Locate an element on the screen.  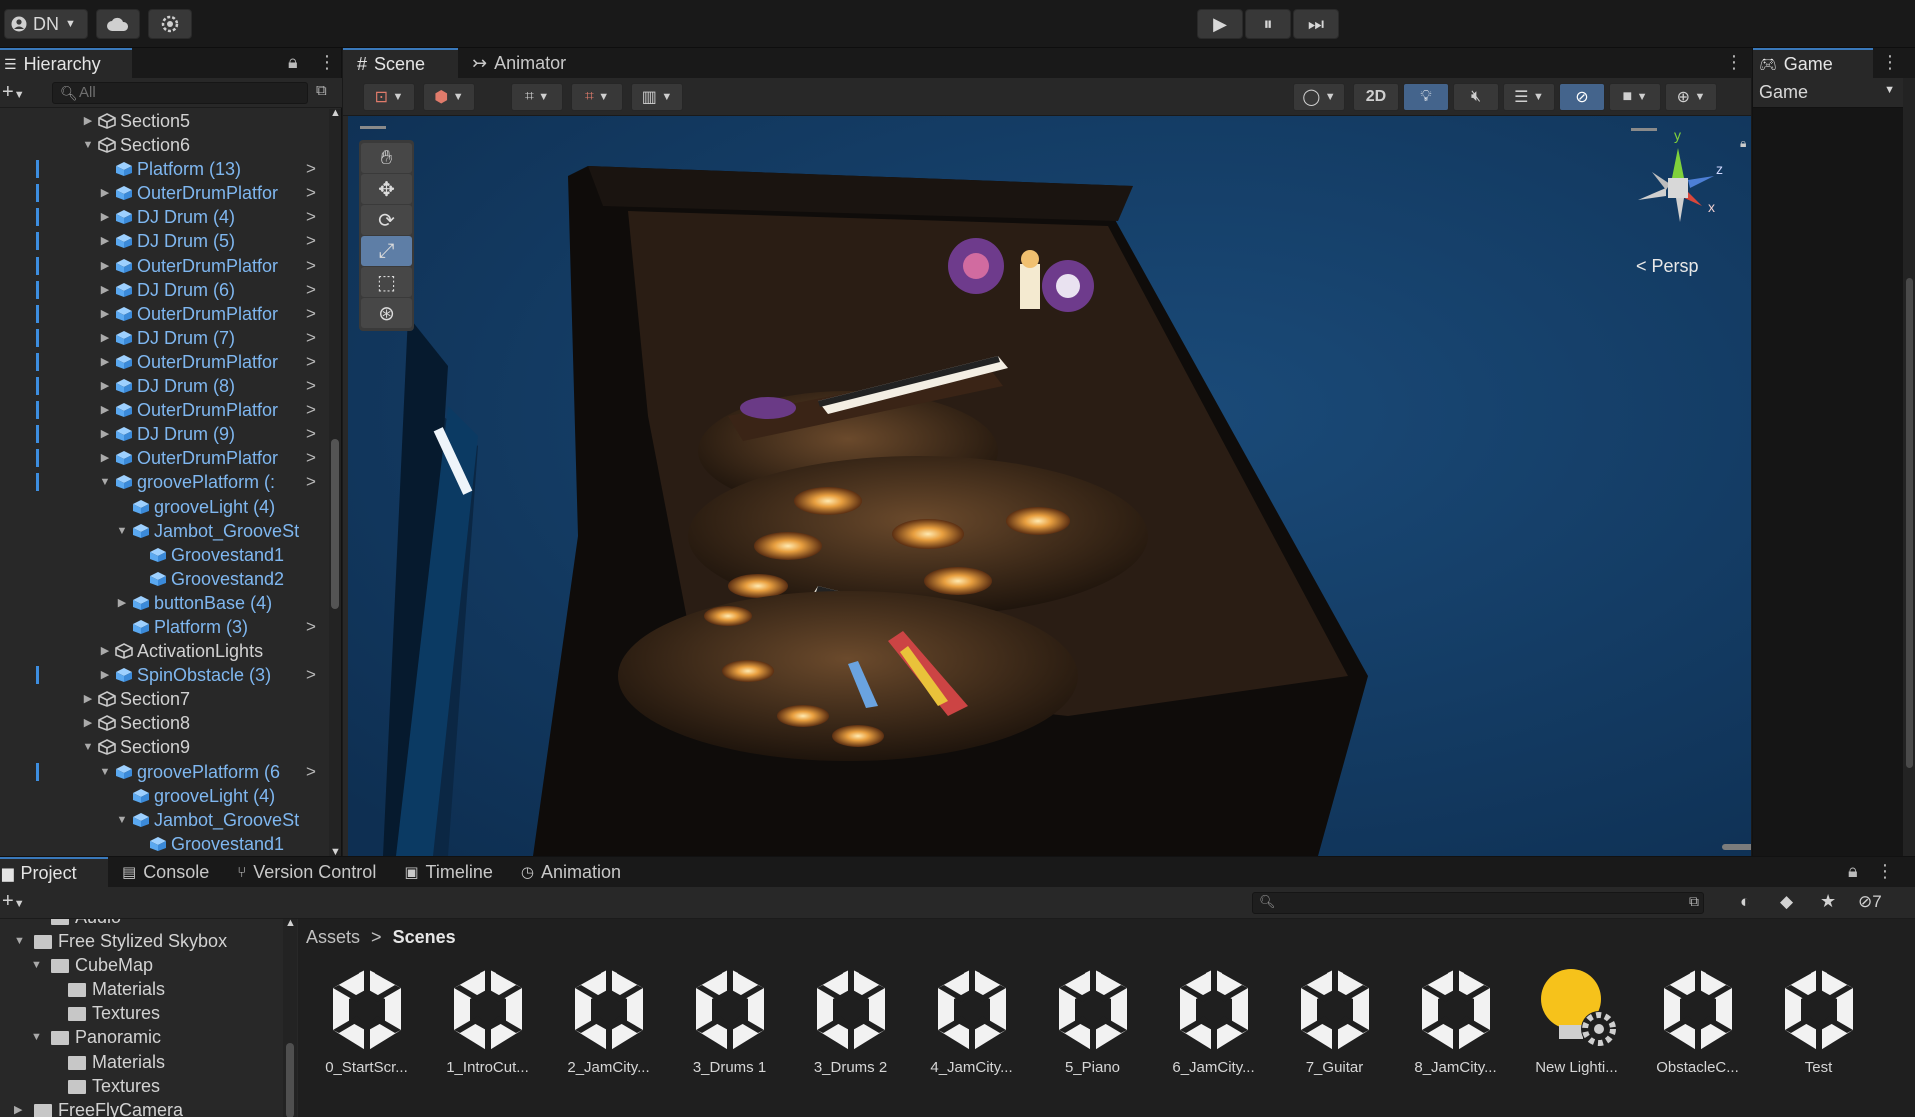
hierarchy-item: ▶ Section8 is located at coordinates (164, 723).